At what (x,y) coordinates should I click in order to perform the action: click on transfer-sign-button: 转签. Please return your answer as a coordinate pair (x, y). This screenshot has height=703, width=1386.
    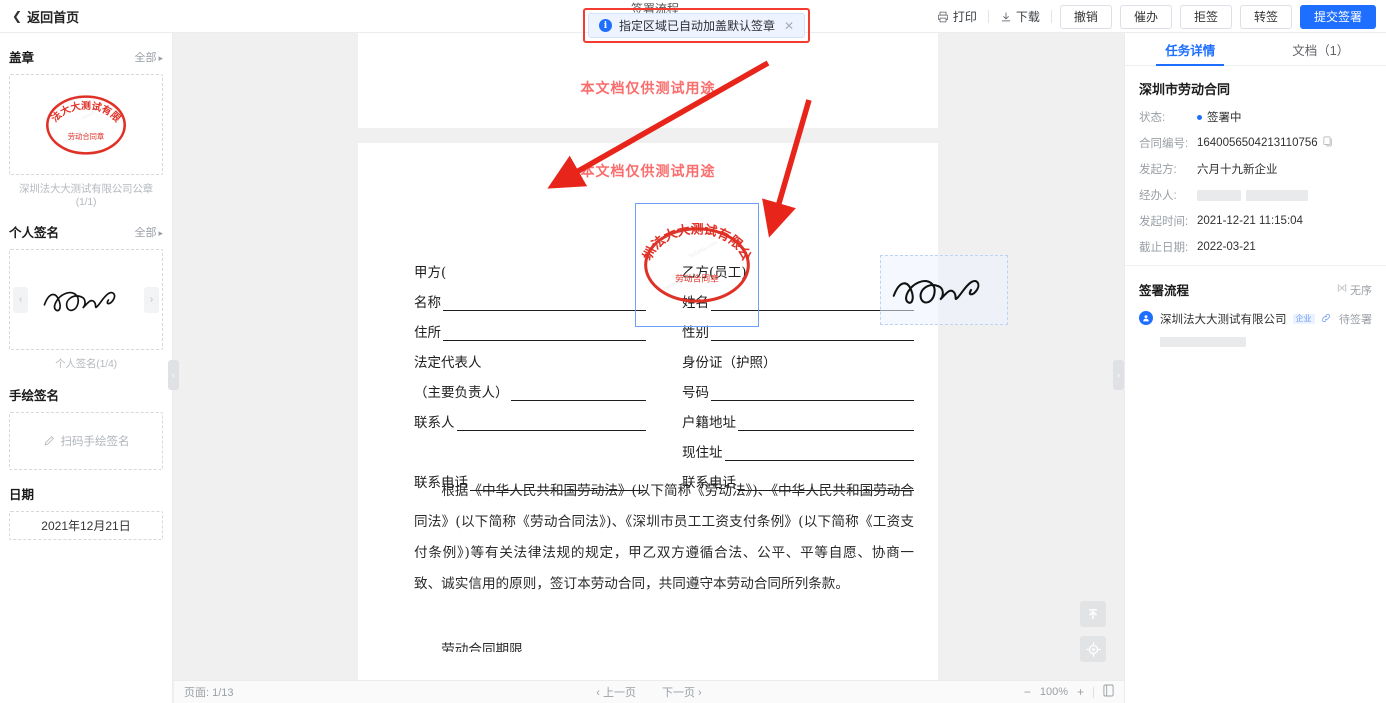
    Looking at the image, I should click on (1265, 16).